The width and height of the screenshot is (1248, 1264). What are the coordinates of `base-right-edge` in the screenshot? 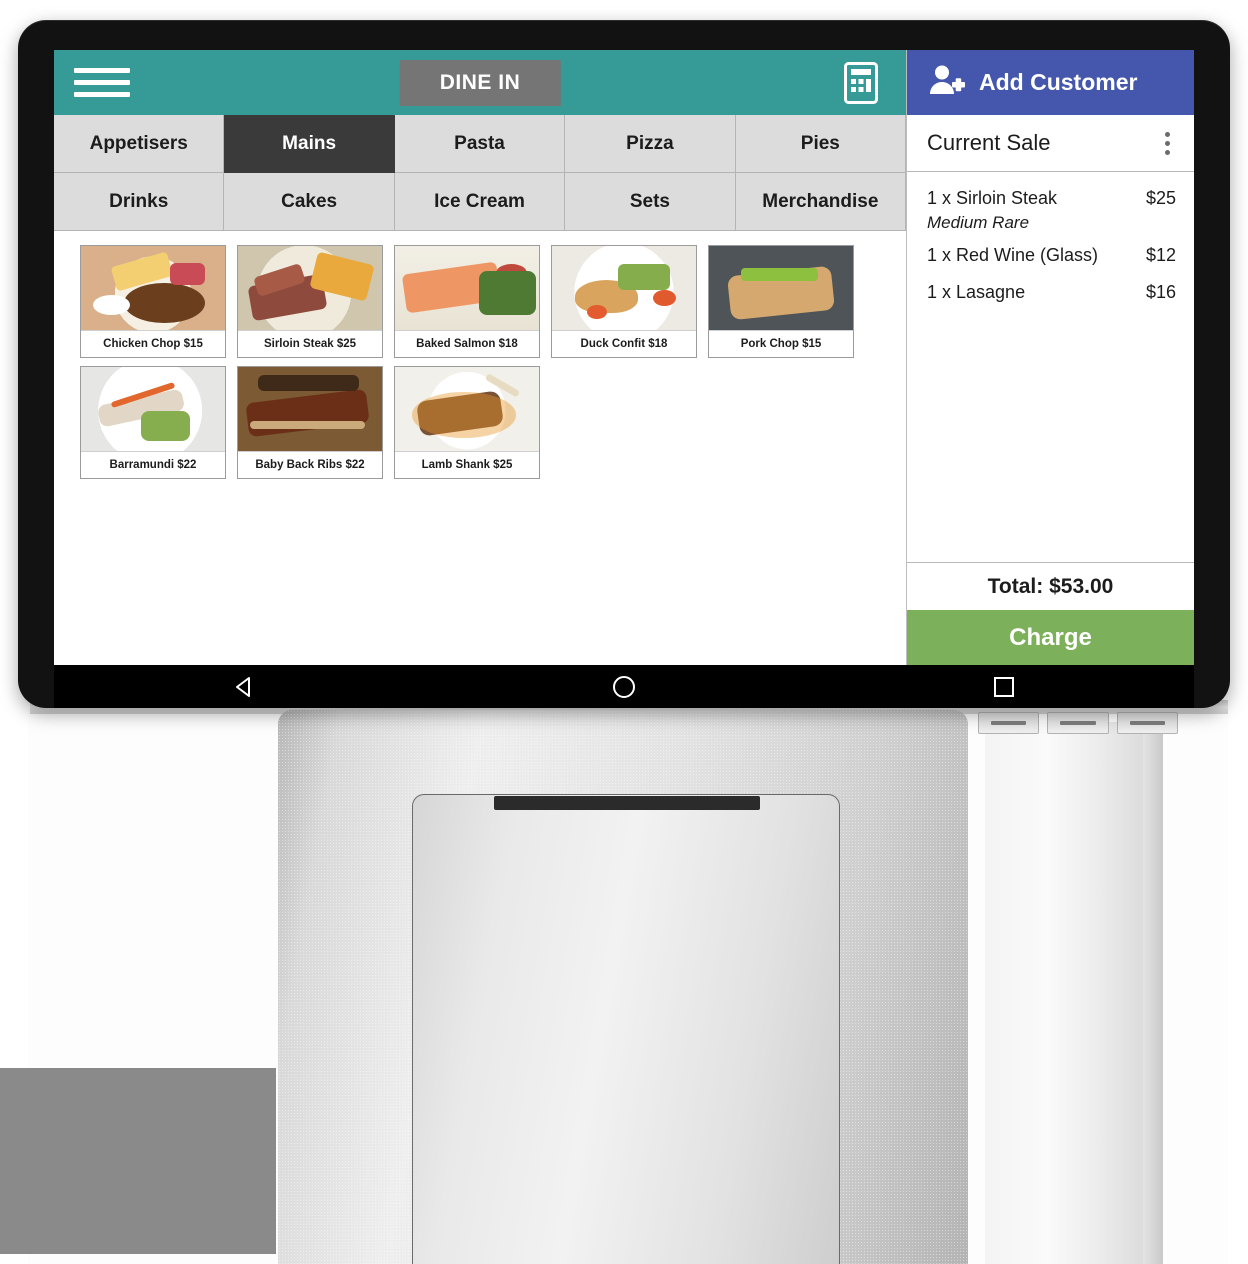 It's located at (1153, 993).